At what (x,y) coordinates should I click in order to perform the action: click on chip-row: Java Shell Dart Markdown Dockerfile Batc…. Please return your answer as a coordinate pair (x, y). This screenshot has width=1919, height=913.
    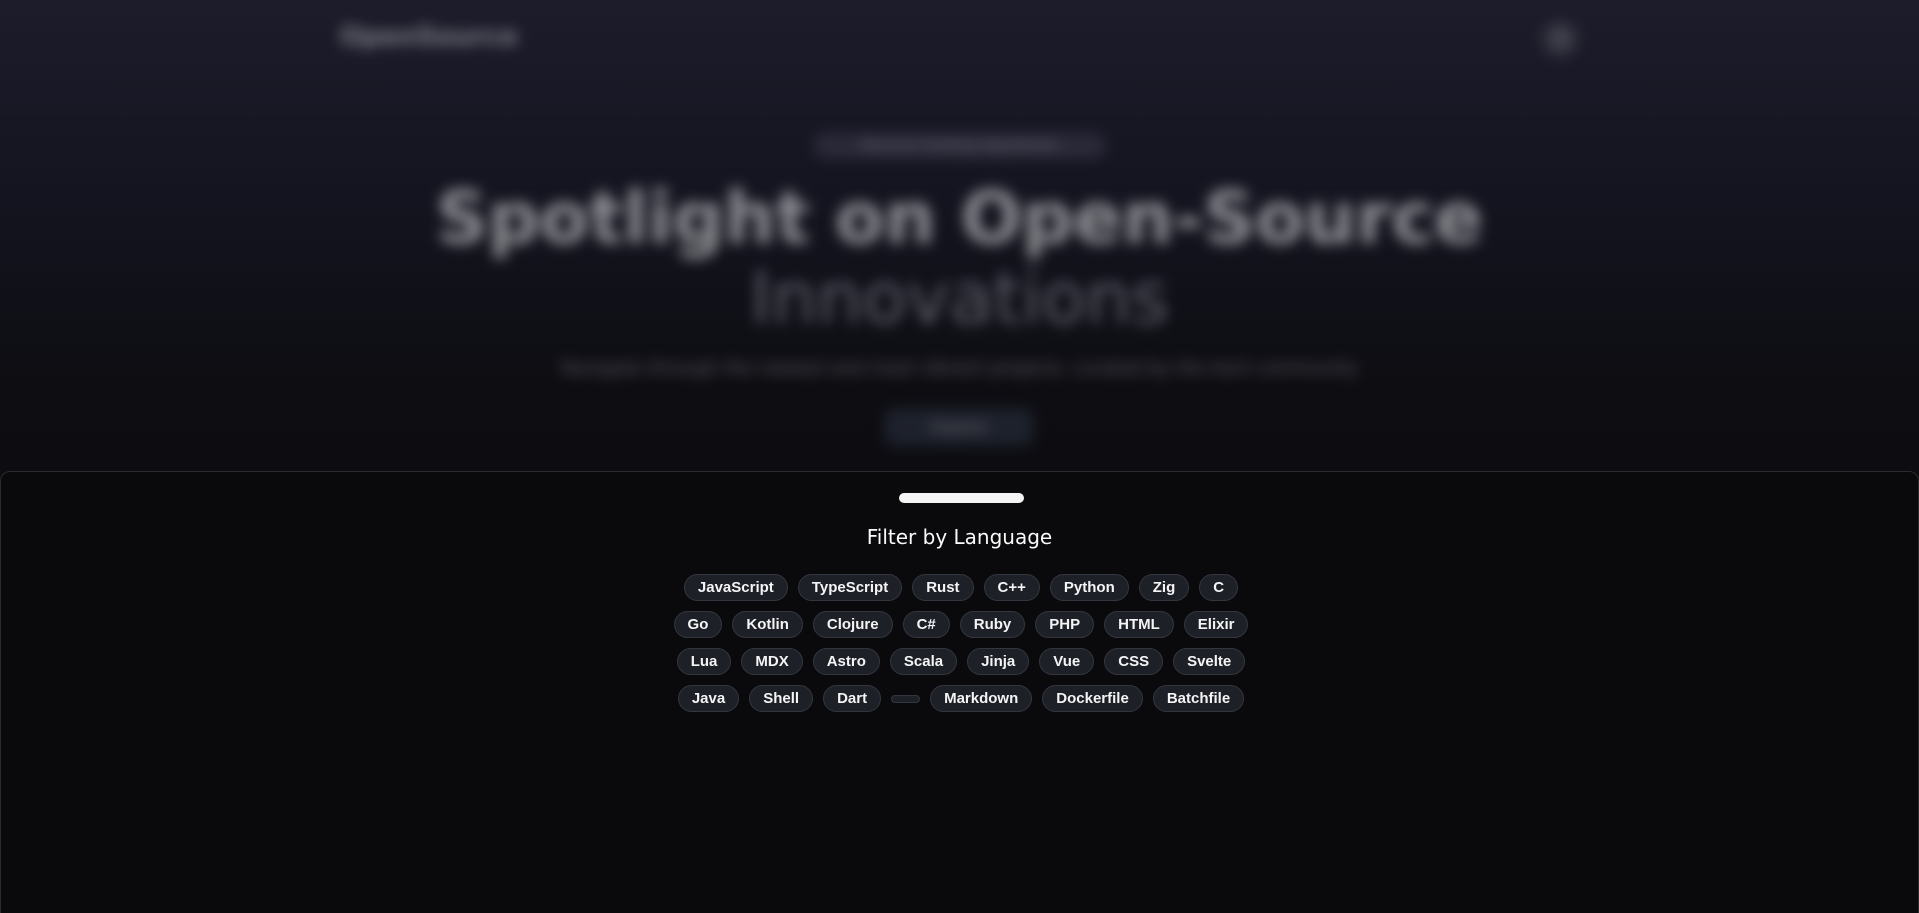
    Looking at the image, I should click on (961, 698).